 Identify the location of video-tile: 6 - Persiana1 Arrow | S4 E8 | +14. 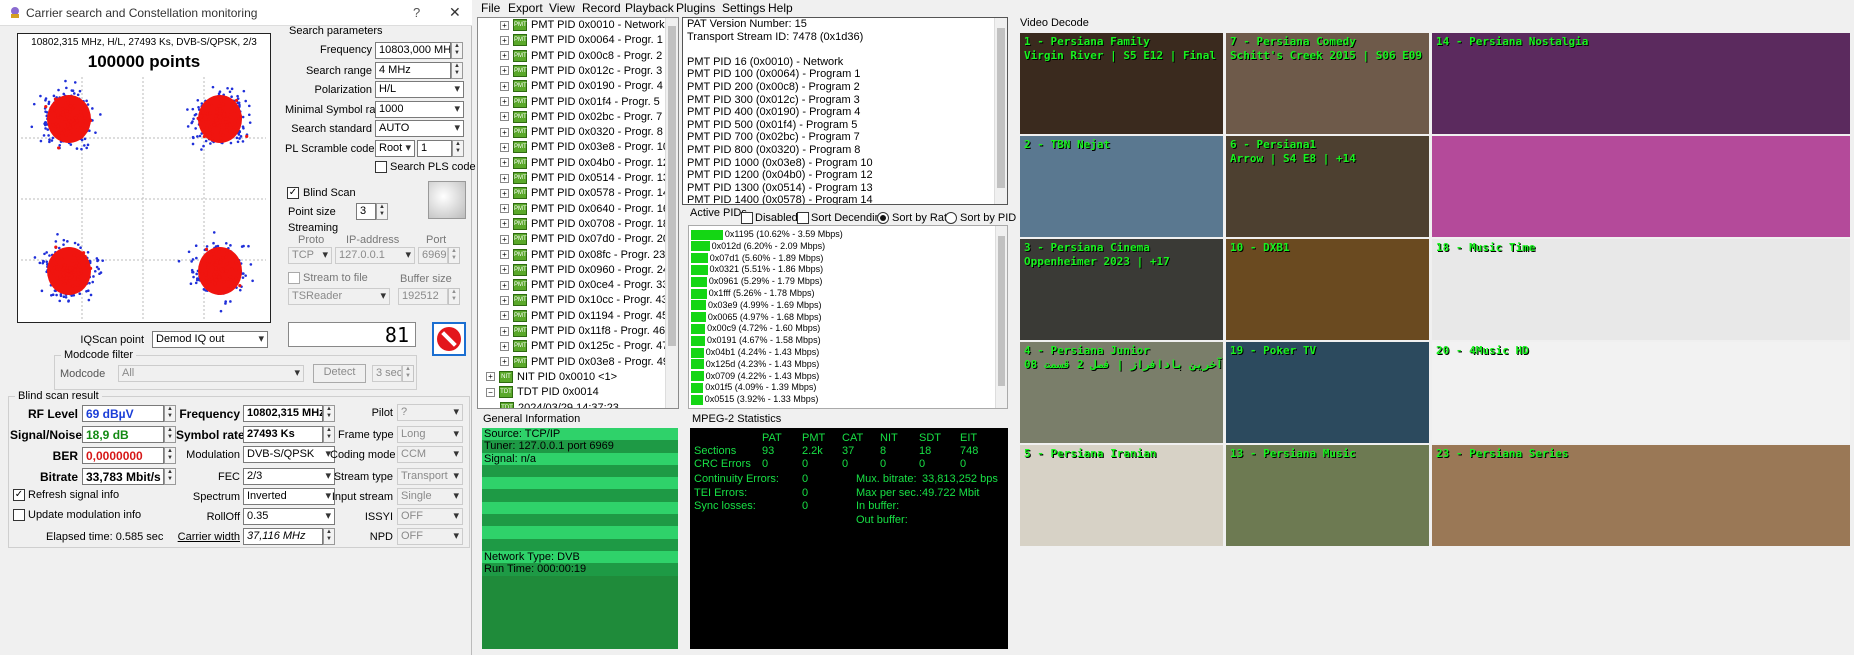
(1327, 186).